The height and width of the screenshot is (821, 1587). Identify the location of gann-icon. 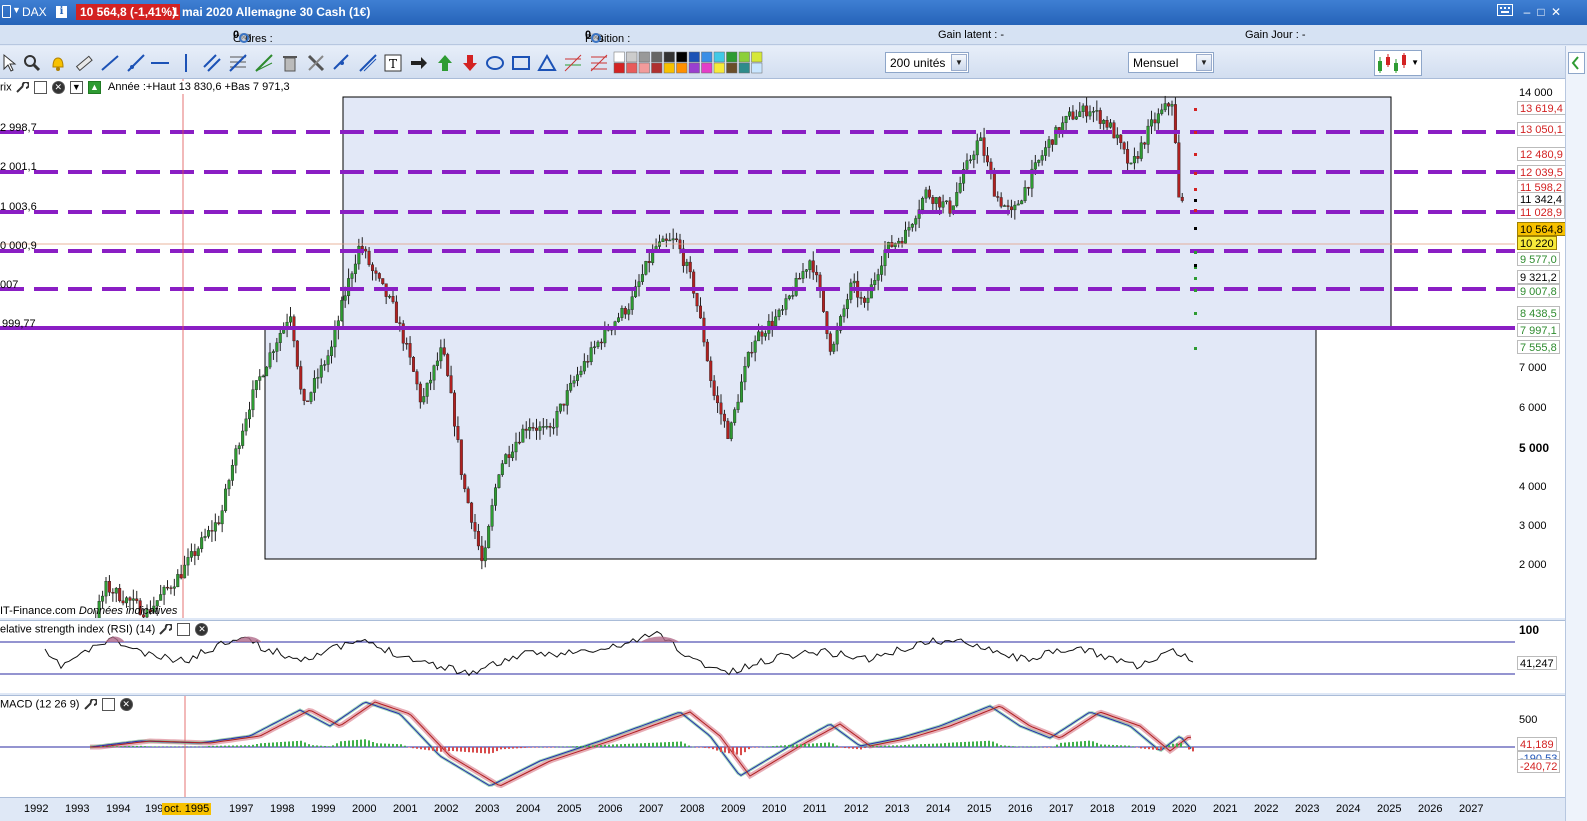
(264, 63).